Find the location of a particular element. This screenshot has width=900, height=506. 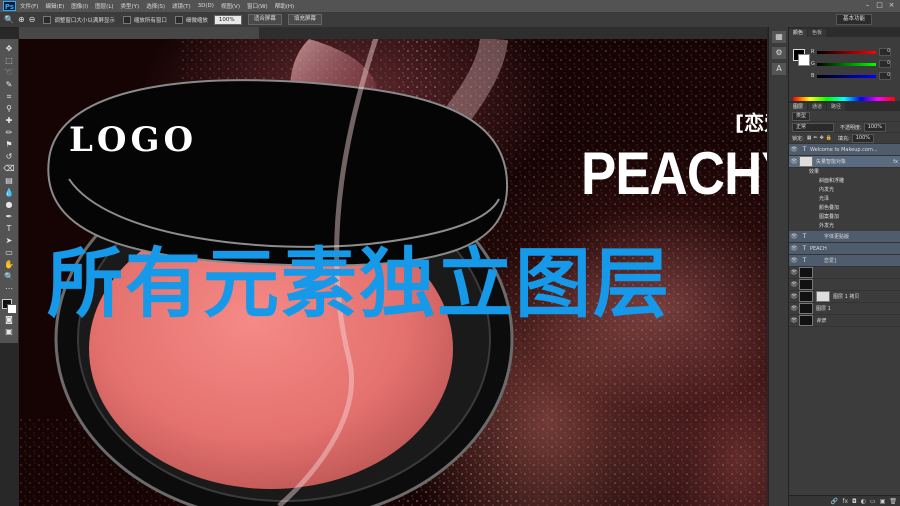

menu-filter: 滤镜(T) is located at coordinates (181, 6).